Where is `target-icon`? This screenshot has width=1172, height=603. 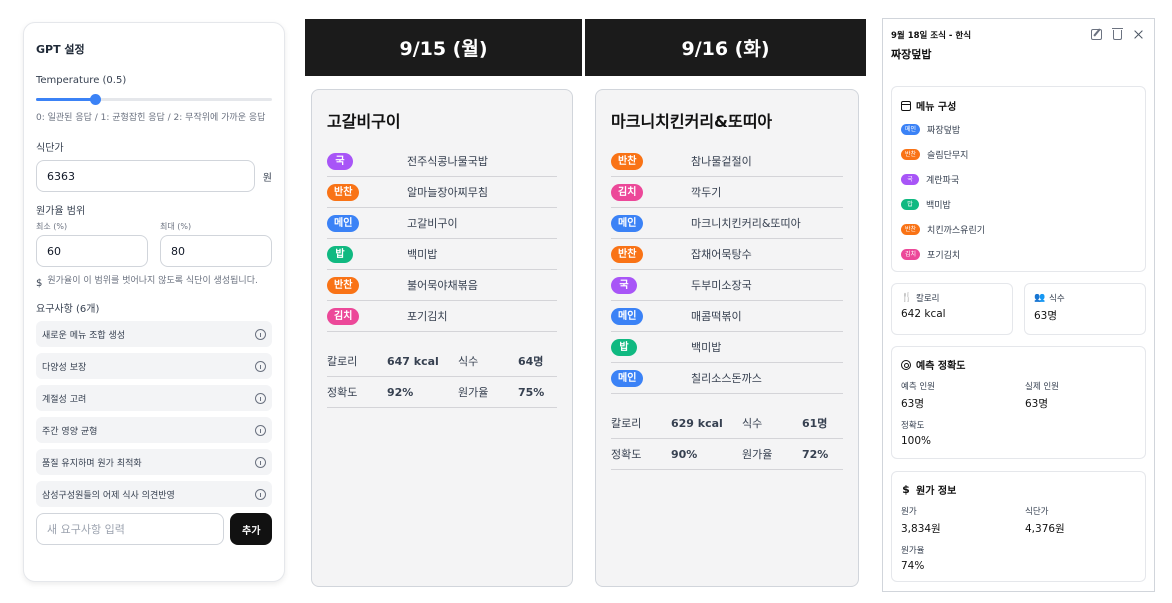 target-icon is located at coordinates (906, 364).